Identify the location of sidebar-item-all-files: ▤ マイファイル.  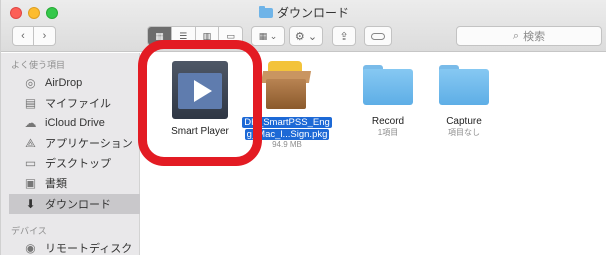
(70, 103).